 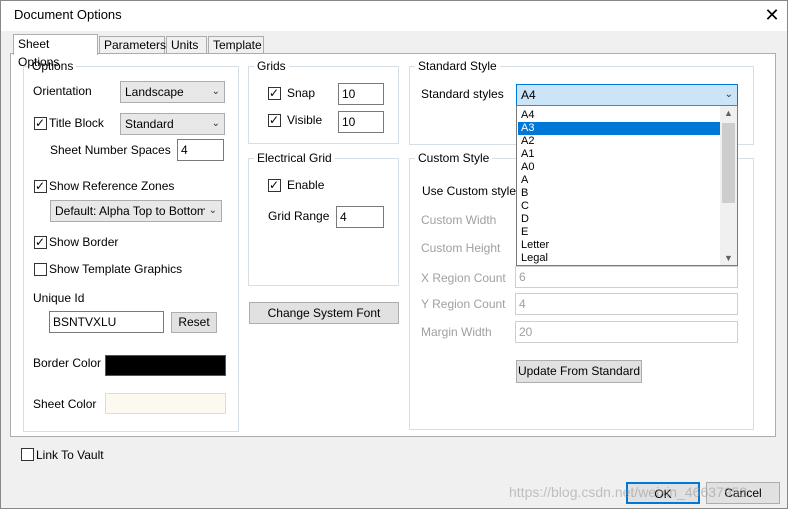 I want to click on custom-width-label: Custom Width, so click(x=459, y=220).